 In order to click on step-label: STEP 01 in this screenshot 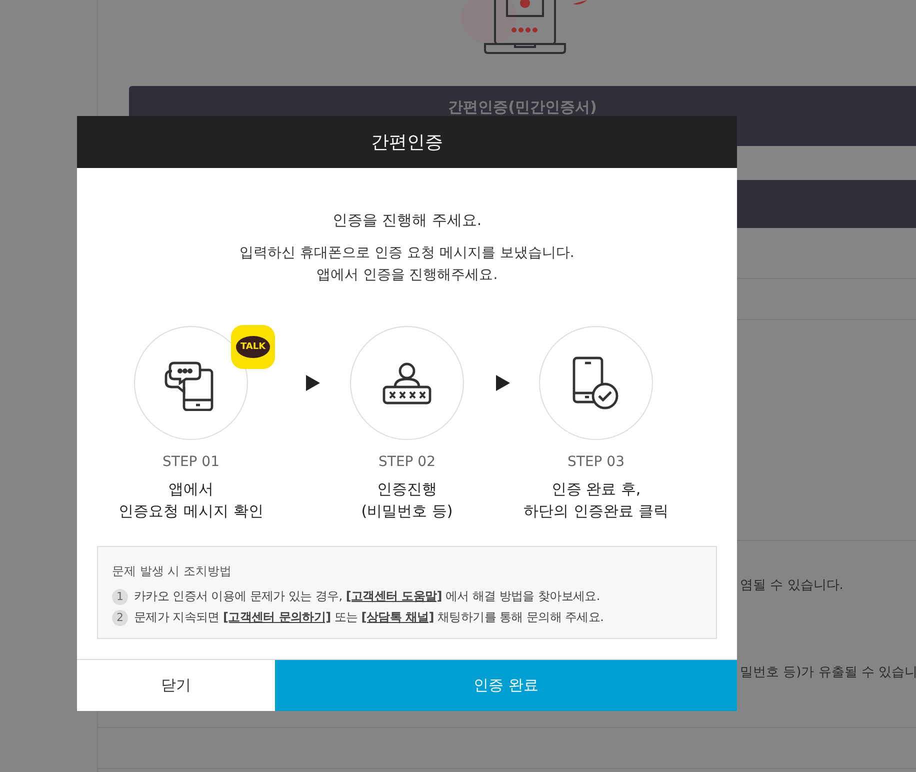, I will do `click(191, 462)`.